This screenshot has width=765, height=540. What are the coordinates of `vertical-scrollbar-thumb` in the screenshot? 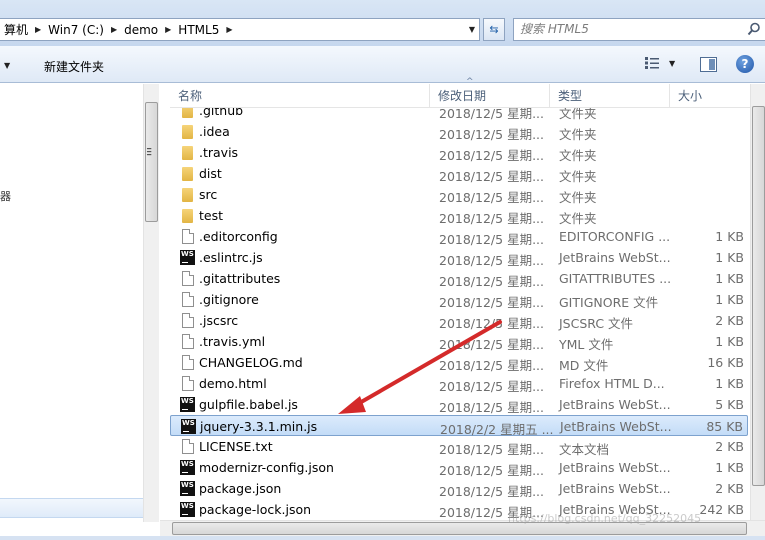 It's located at (758, 296).